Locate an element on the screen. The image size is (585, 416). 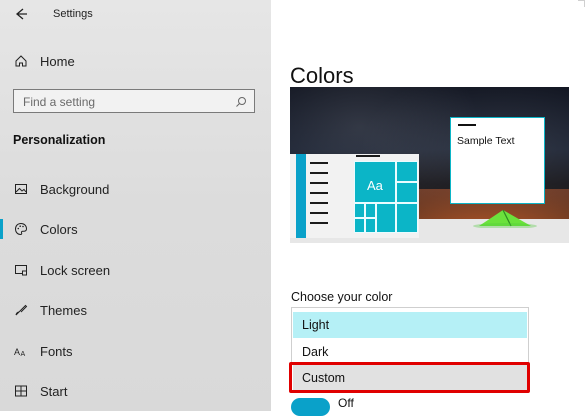
choose-color-label: Choose your color is located at coordinates (342, 297).